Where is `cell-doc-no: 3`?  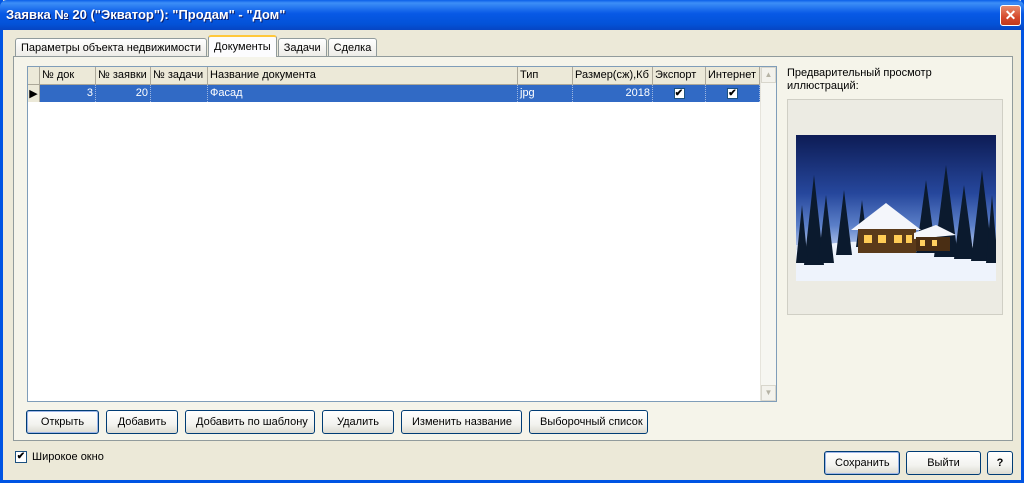
cell-doc-no: 3 is located at coordinates (68, 93).